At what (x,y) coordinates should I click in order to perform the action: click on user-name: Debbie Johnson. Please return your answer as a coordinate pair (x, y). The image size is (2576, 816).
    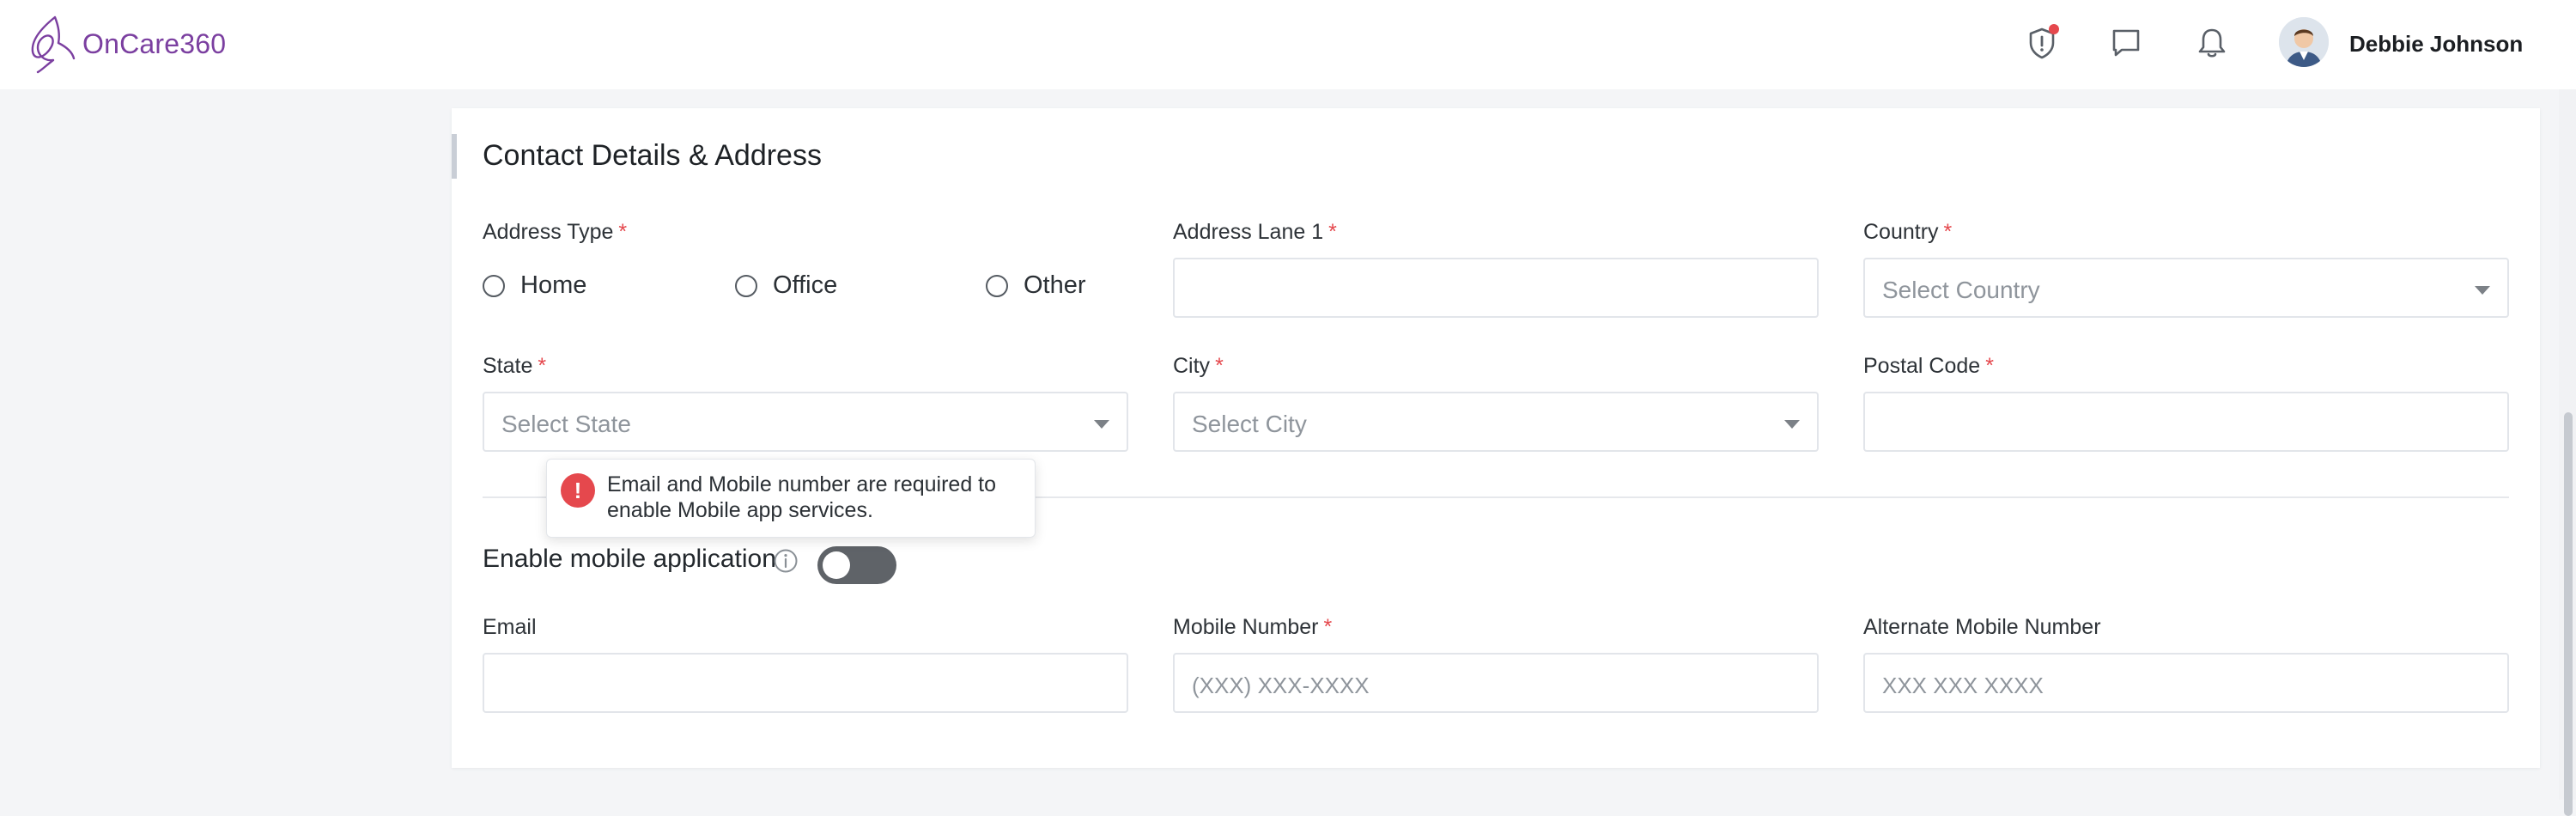
    Looking at the image, I should click on (2436, 45).